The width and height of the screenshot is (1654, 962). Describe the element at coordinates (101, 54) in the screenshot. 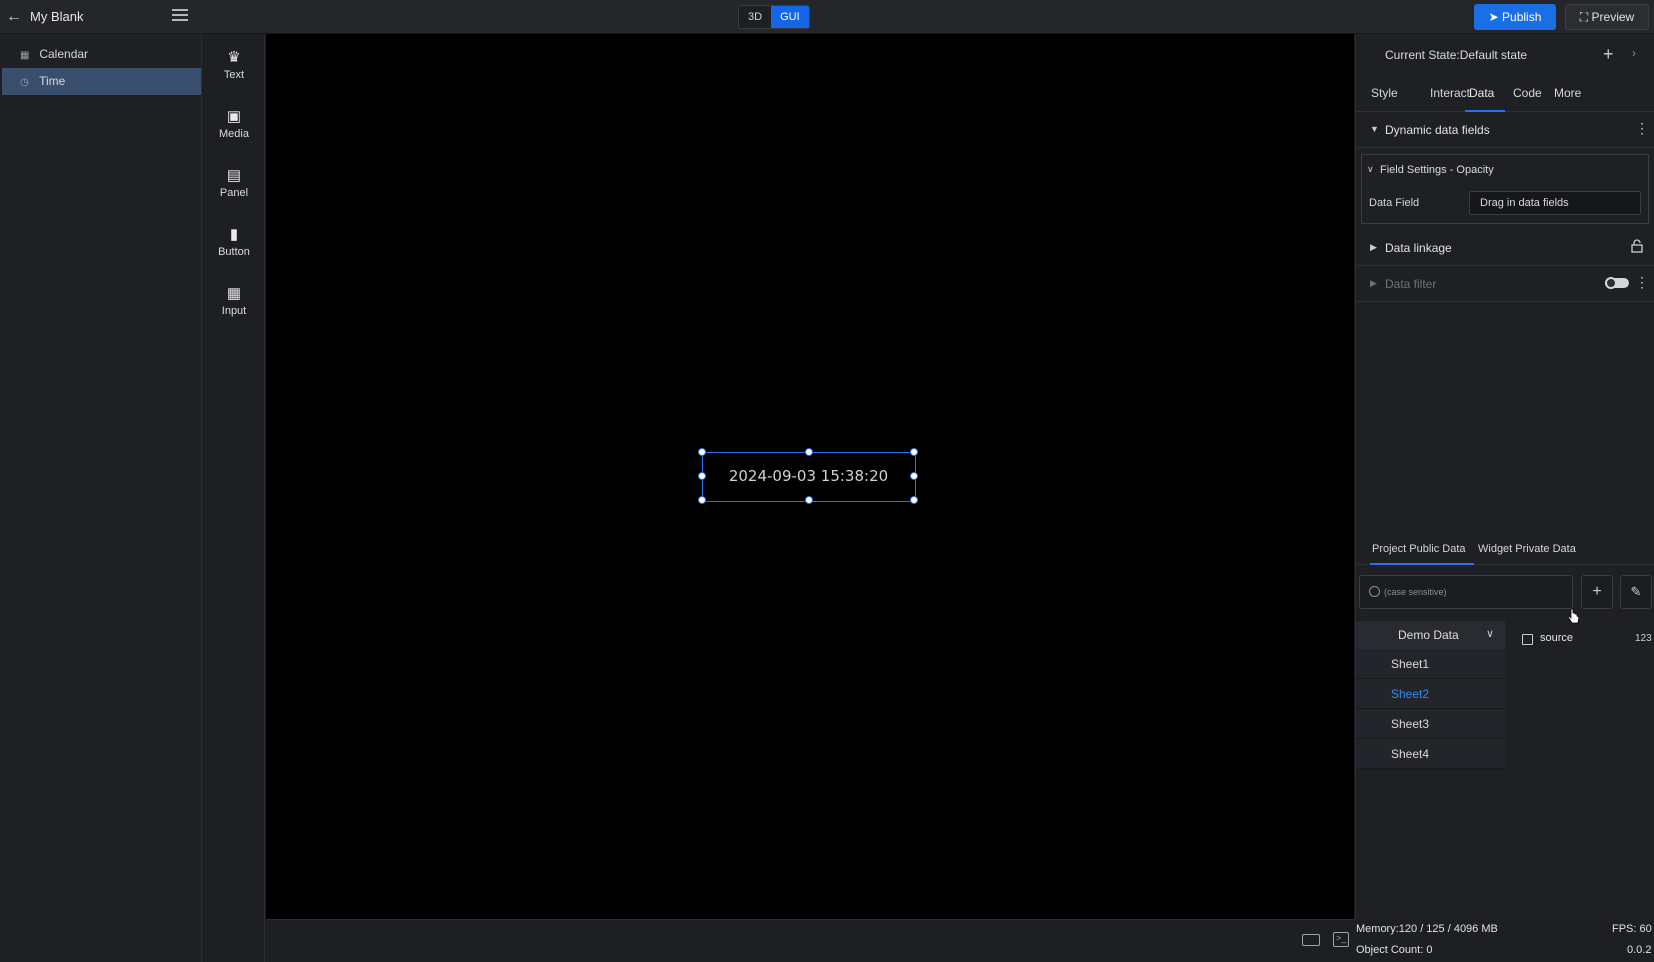

I see `layer-item-calendar: ▦ Calendar` at that location.